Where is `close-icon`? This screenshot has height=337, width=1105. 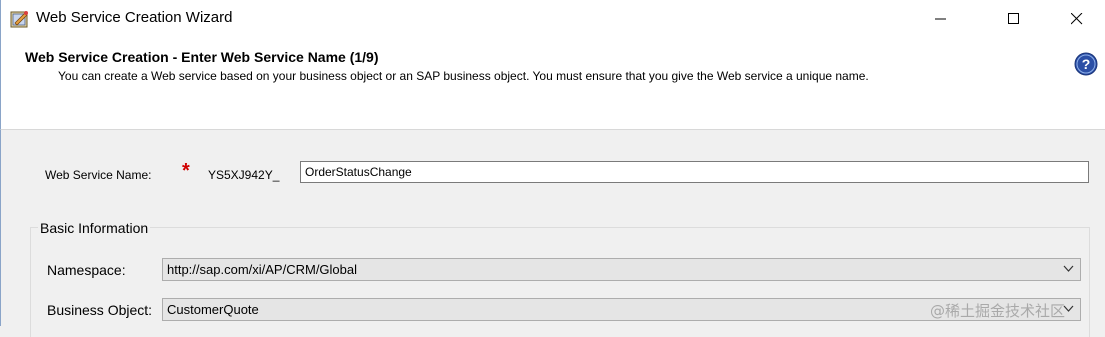 close-icon is located at coordinates (1077, 19).